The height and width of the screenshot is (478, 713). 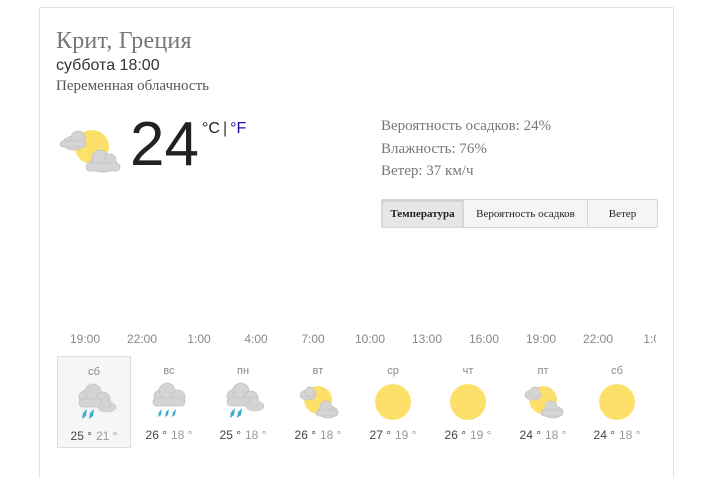 What do you see at coordinates (434, 149) in the screenshot?
I see `humidity: Влажность: 76%` at bounding box center [434, 149].